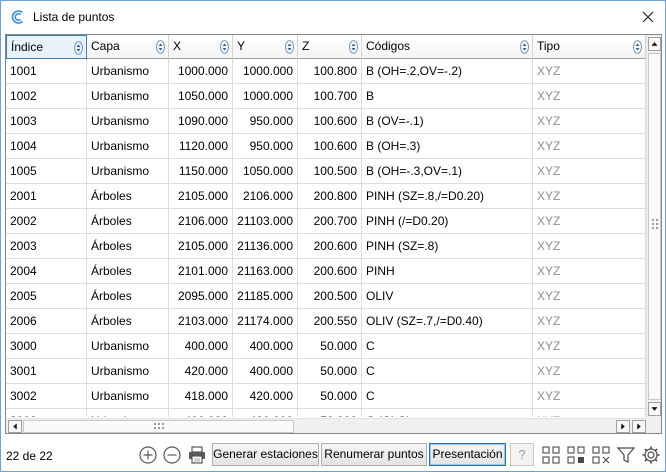 Image resolution: width=666 pixels, height=472 pixels. I want to click on close-icon, so click(648, 17).